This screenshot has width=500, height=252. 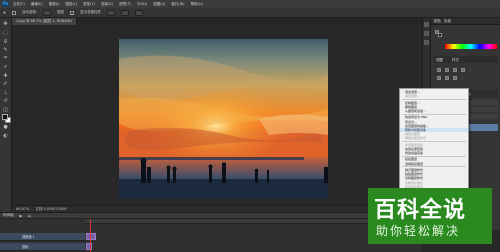 I want to click on ctx-select-linked: 选择链接图层, so click(x=434, y=164).